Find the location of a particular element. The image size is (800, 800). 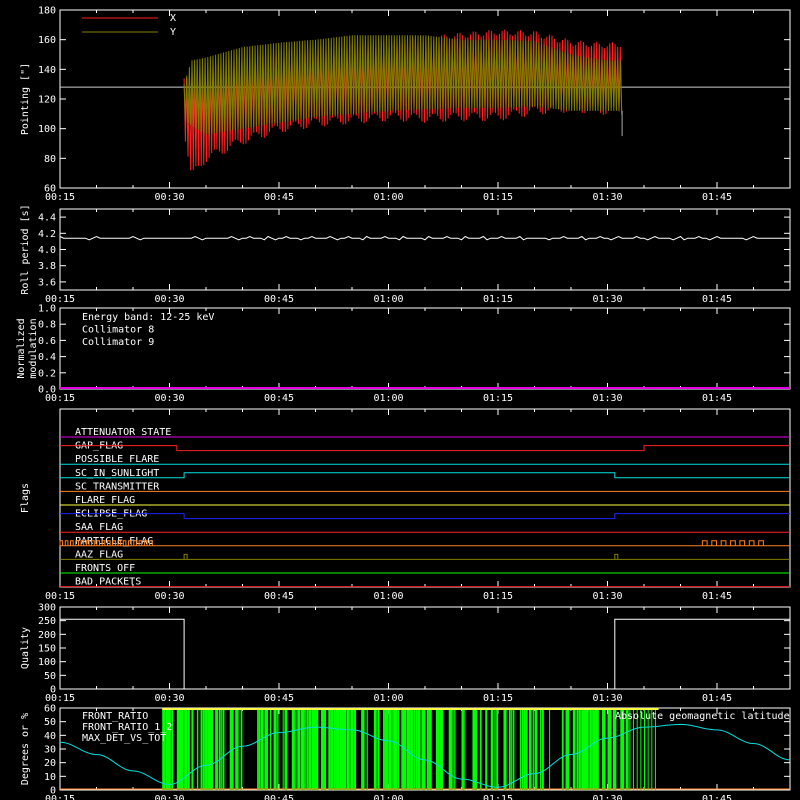

flag-line-gap-flag is located at coordinates (425, 448).